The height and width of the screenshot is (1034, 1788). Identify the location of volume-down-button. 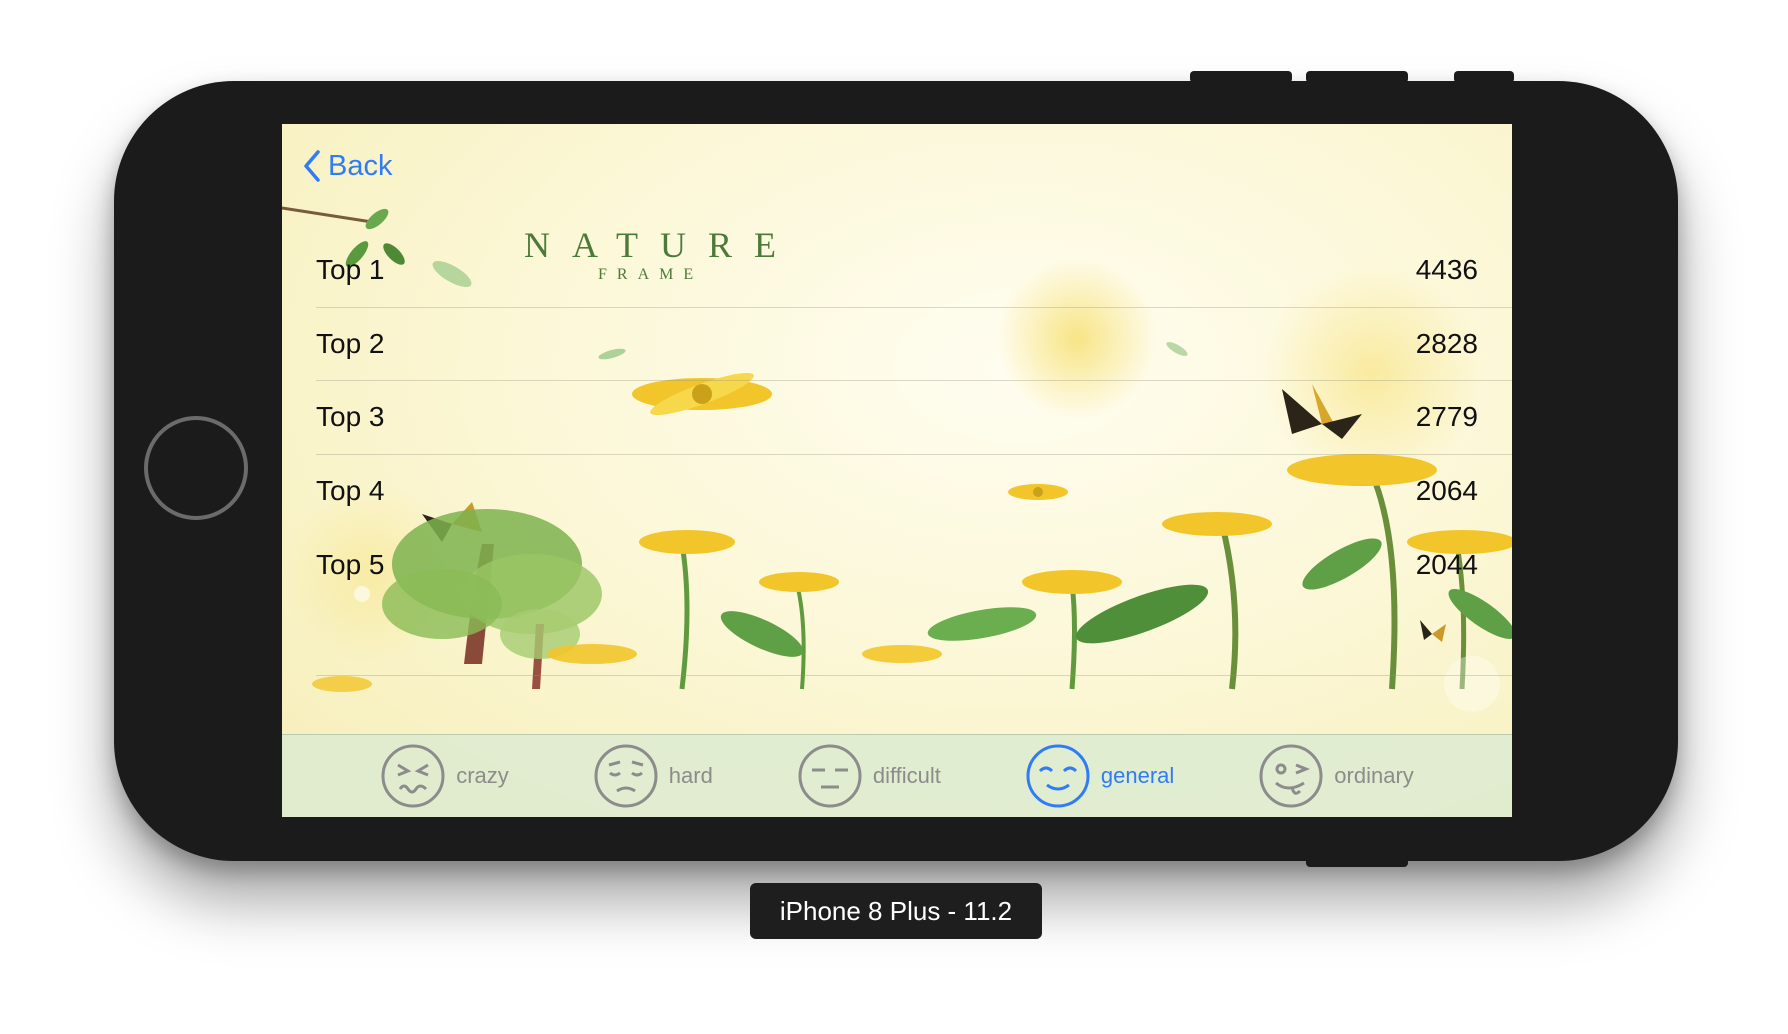
(1357, 77).